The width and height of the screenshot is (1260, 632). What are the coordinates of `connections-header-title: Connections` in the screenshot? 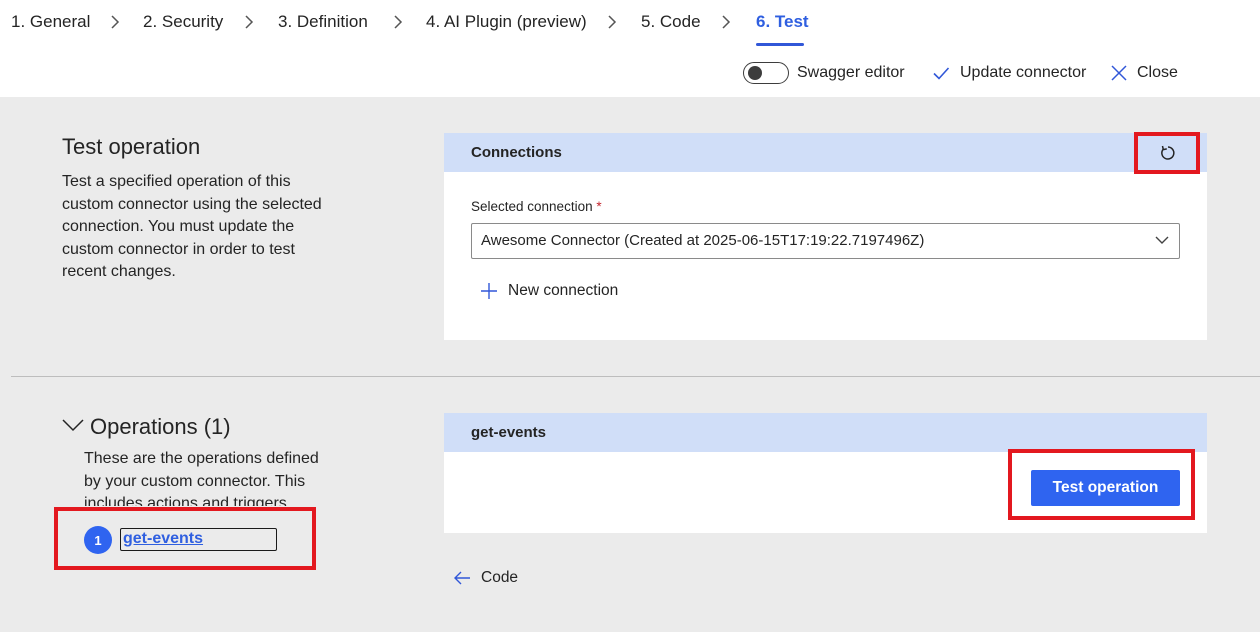 It's located at (516, 152).